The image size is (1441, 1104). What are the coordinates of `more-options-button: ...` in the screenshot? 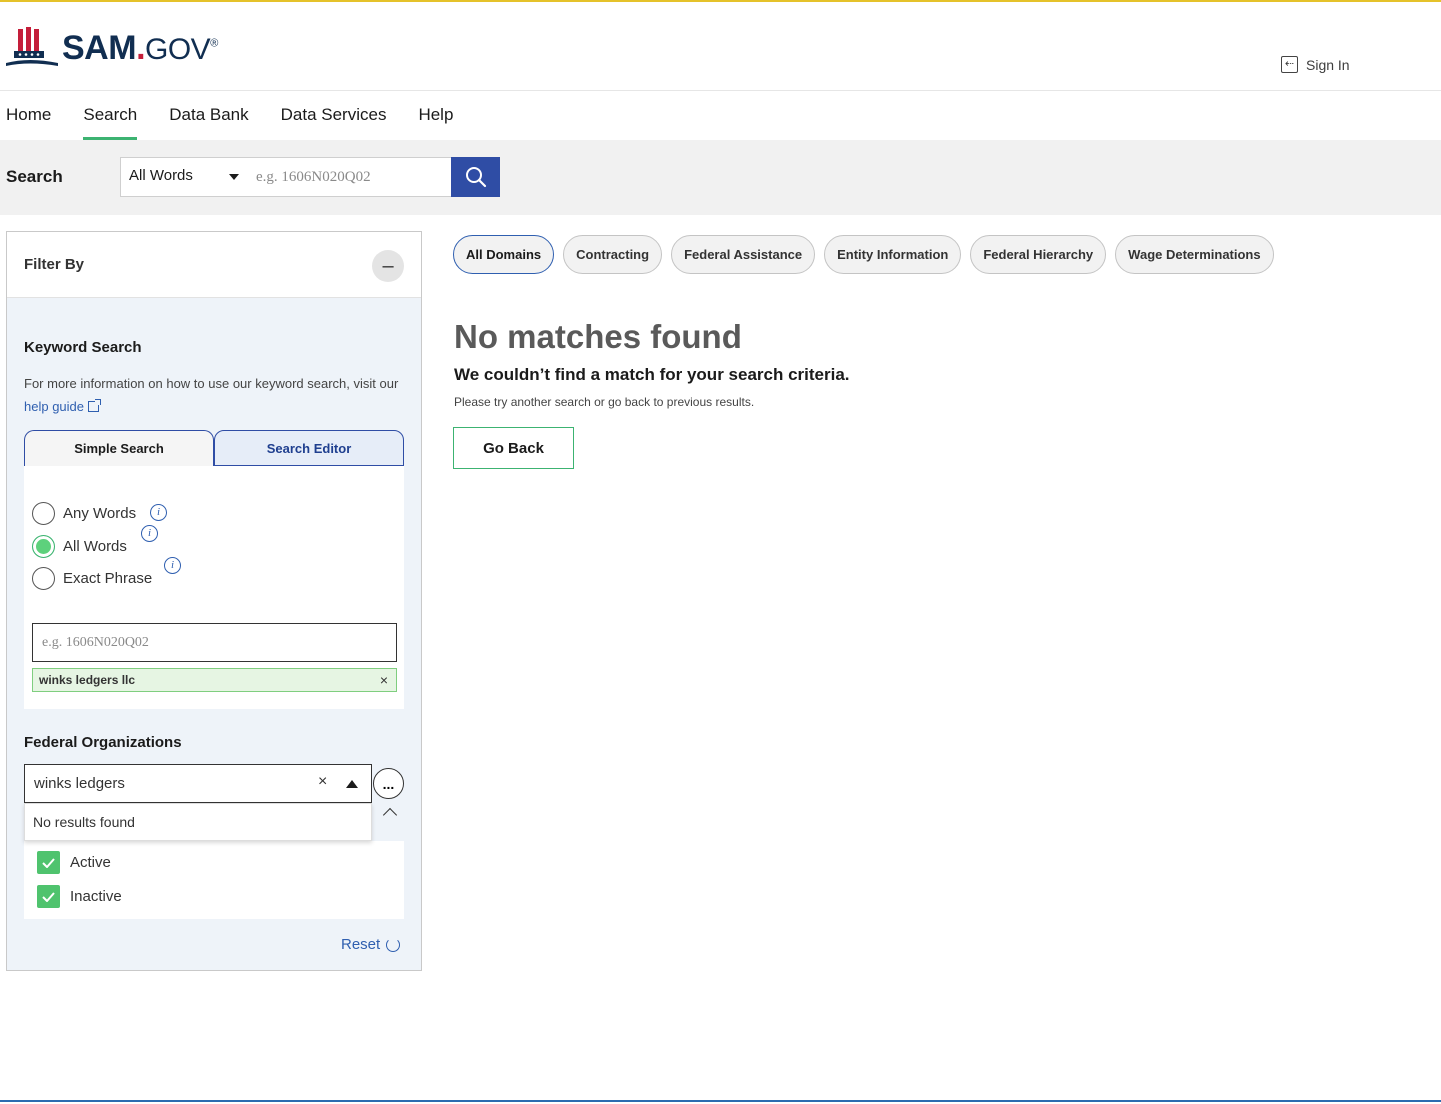 It's located at (388, 783).